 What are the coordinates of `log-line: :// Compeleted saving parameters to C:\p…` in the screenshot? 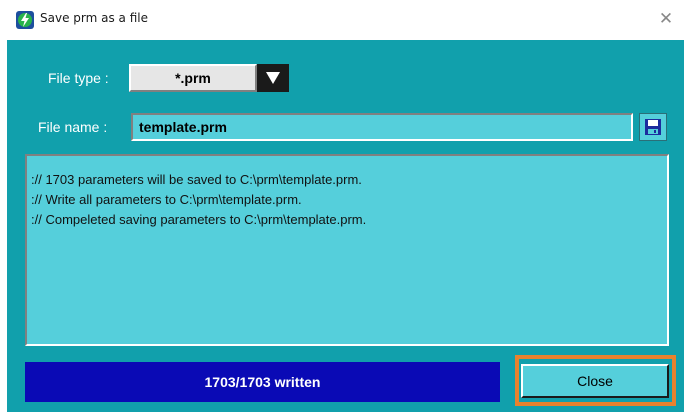 It's located at (199, 219).